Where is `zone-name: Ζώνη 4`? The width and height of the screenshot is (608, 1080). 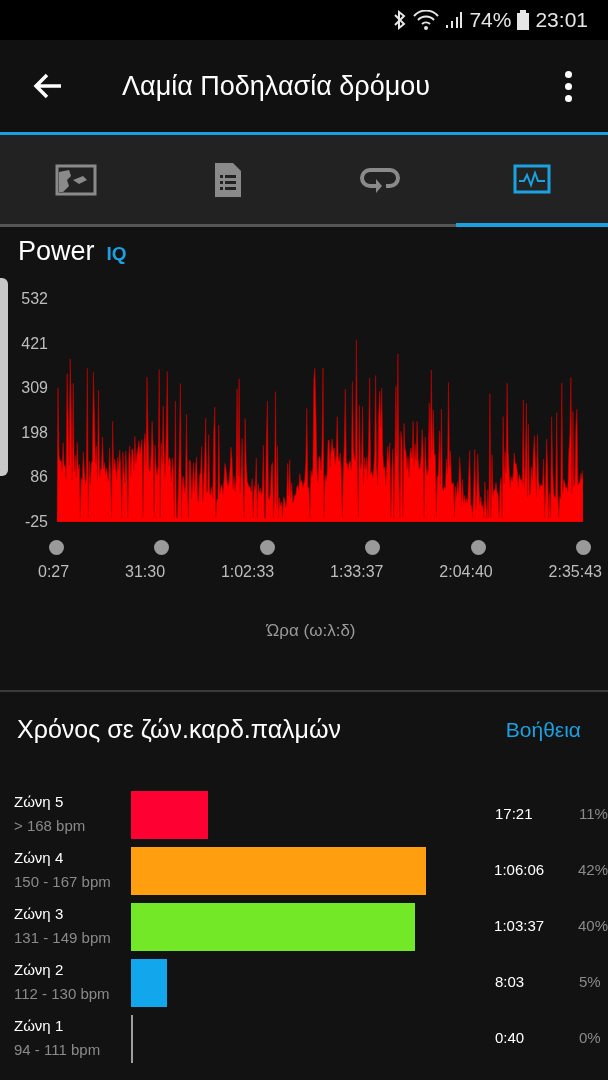
zone-name: Ζώνη 4 is located at coordinates (39, 857).